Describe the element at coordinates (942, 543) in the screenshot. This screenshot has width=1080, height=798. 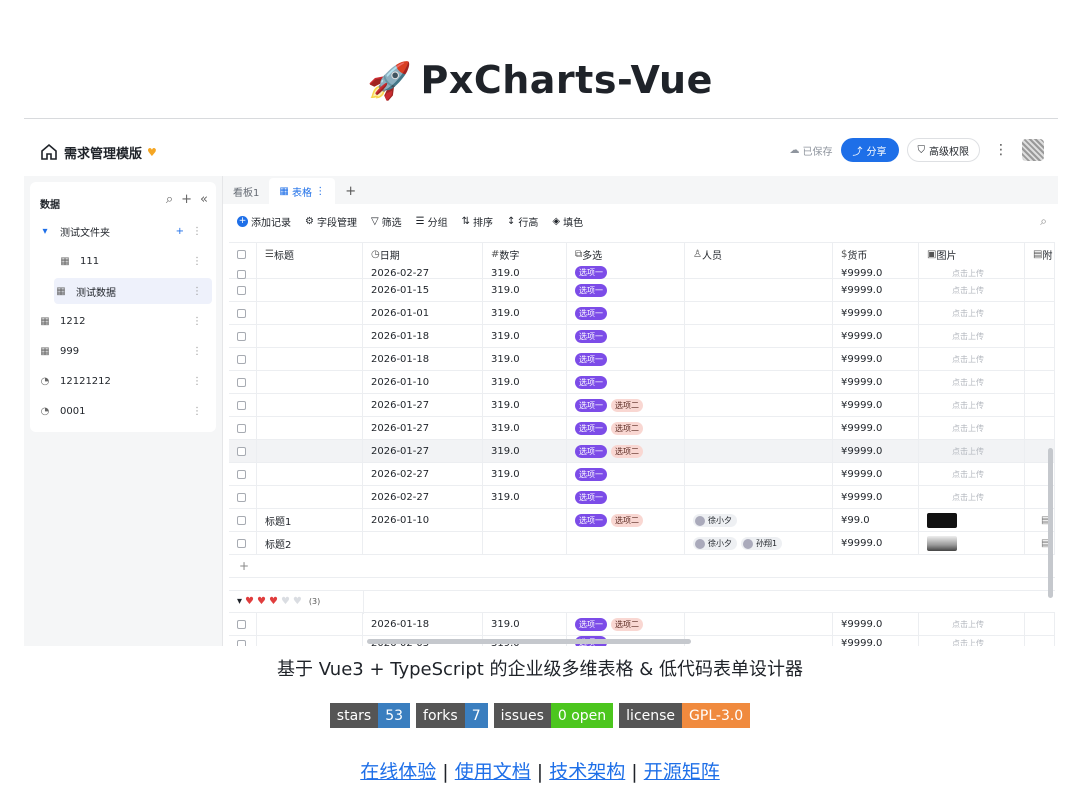
I see `image-thumbnail` at that location.